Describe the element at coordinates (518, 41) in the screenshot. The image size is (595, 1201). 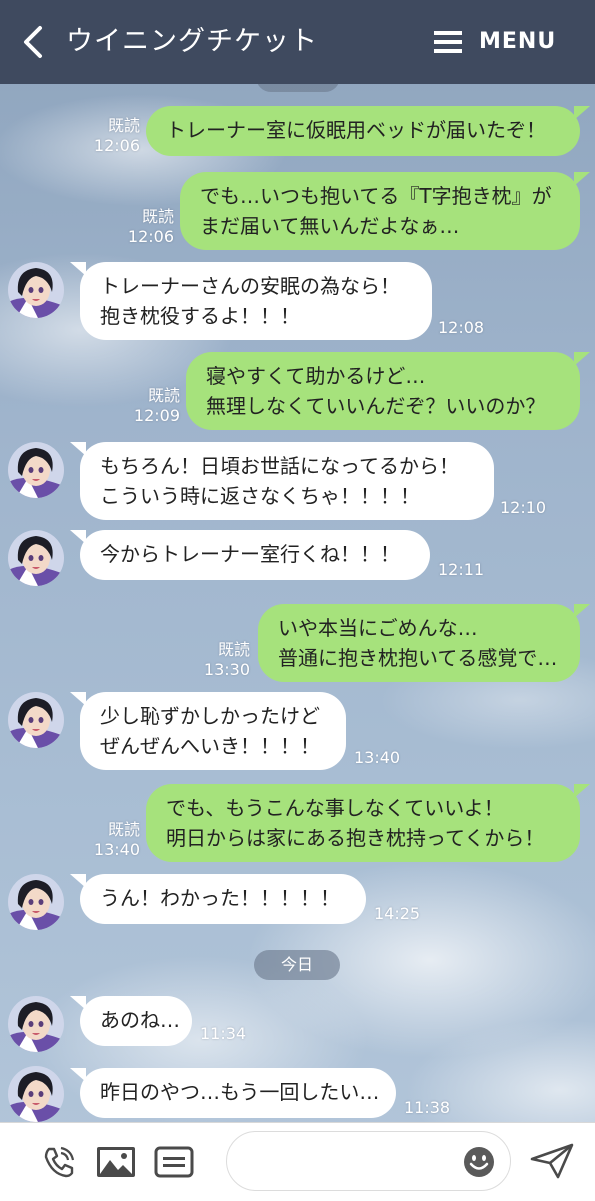
I see `menu-label: MENU` at that location.